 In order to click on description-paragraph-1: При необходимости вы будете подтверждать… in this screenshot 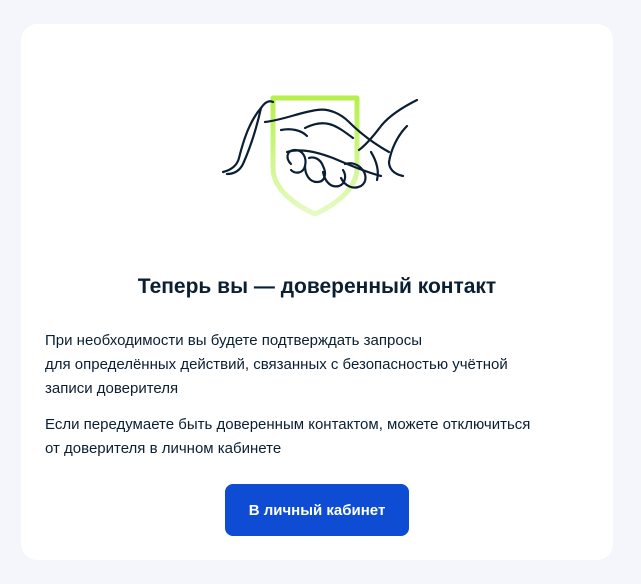, I will do `click(317, 365)`.